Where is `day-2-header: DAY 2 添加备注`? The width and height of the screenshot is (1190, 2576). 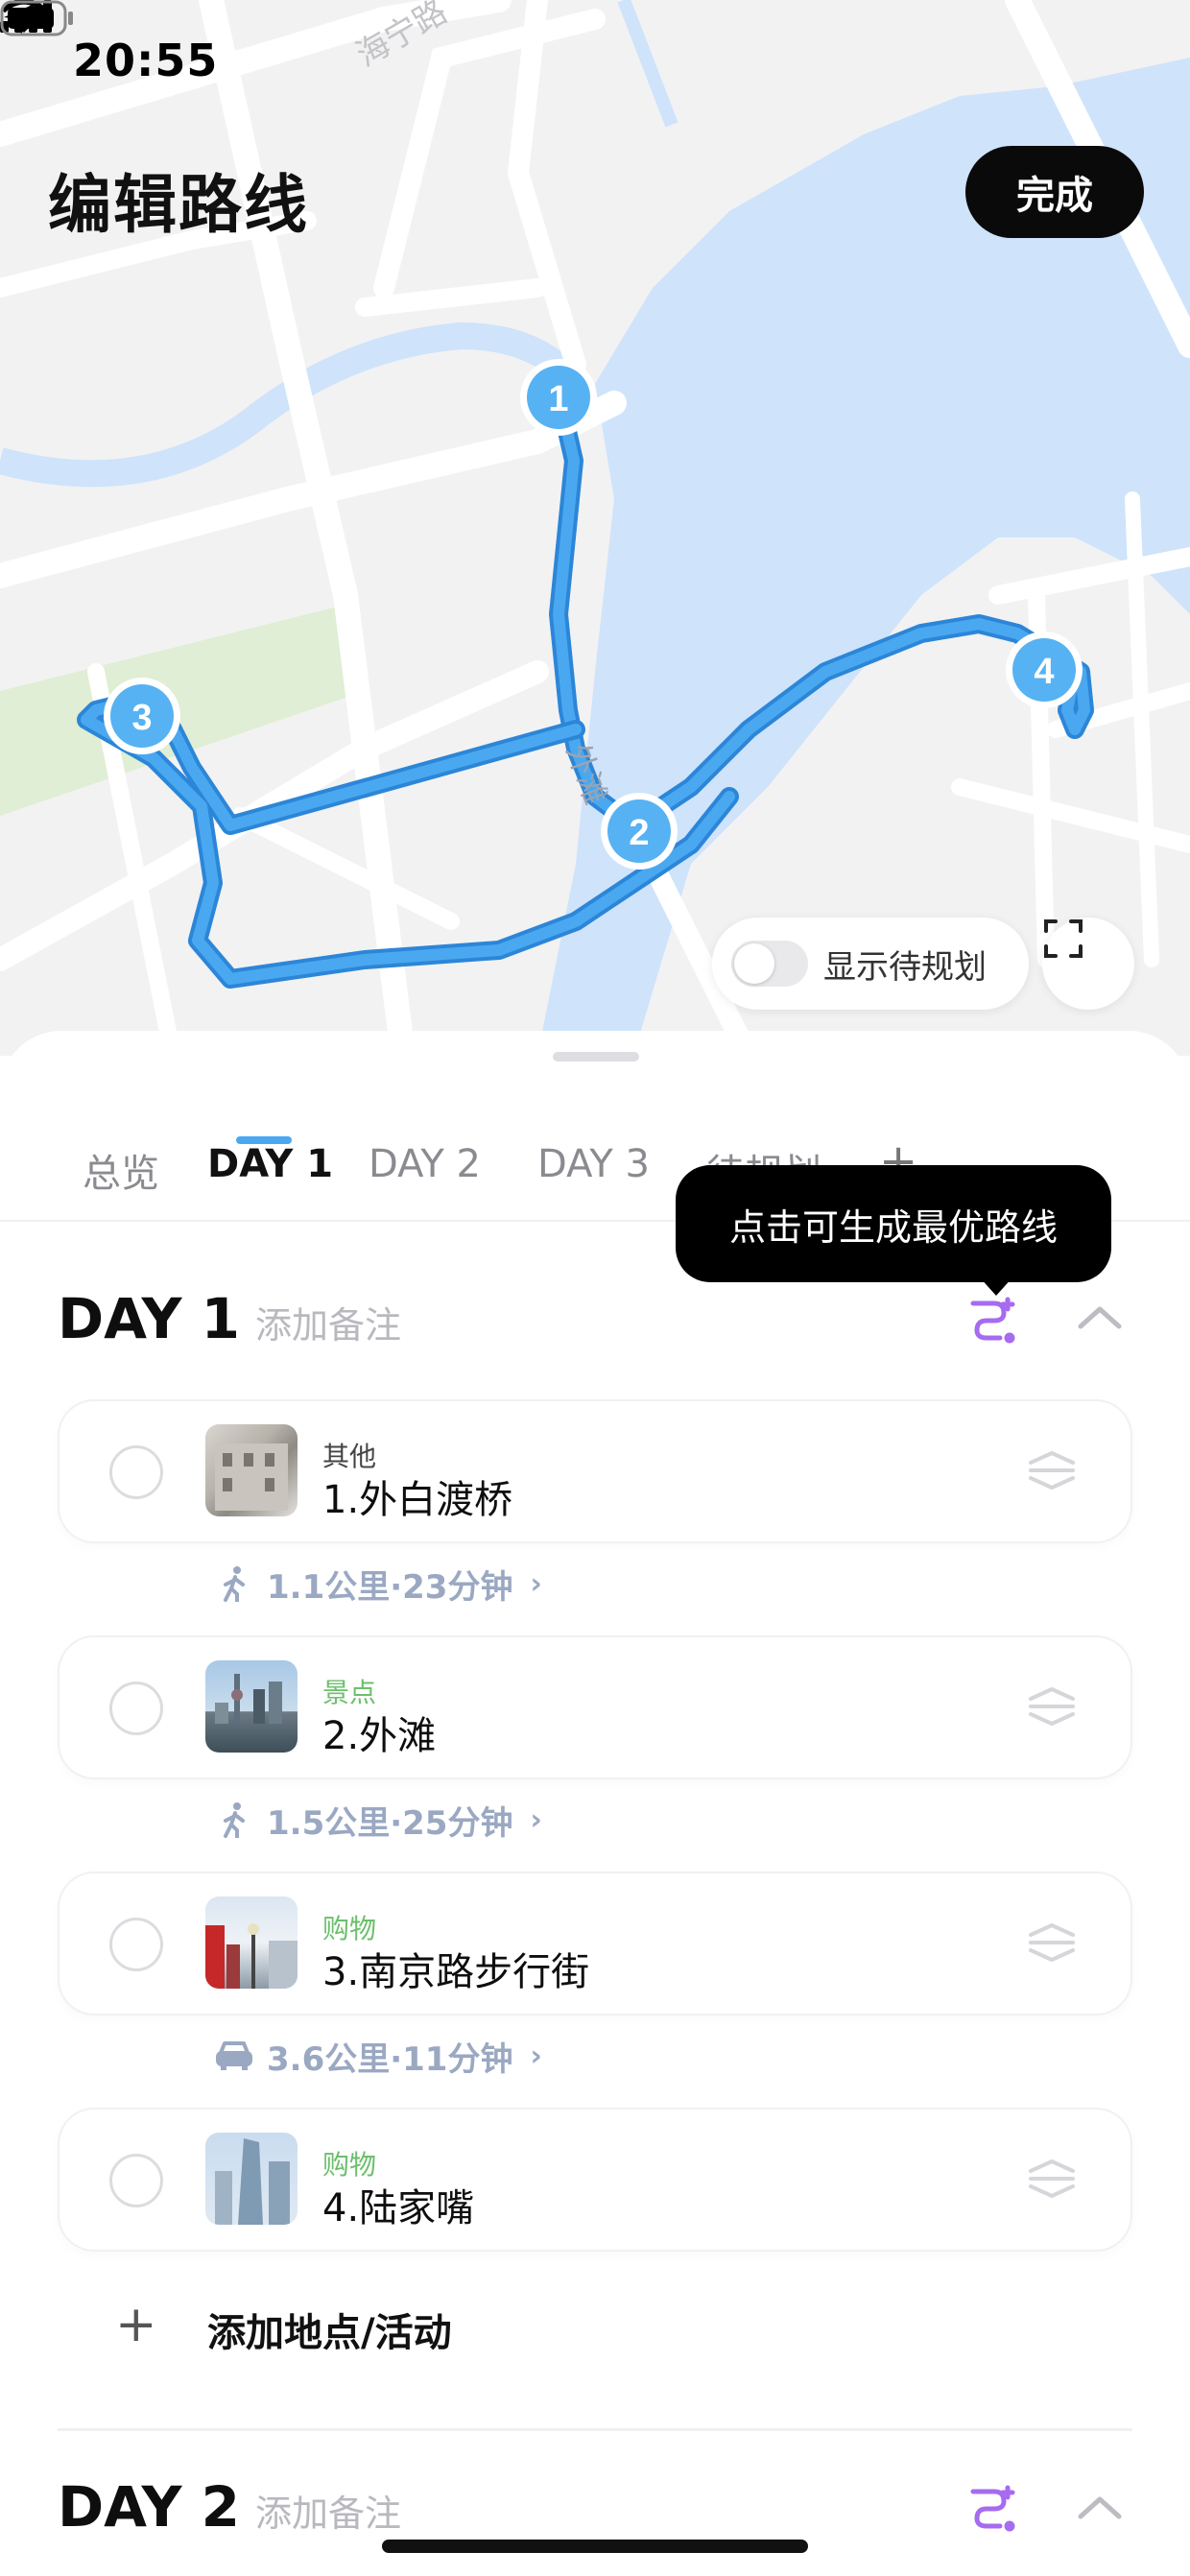 day-2-header: DAY 2 添加备注 is located at coordinates (230, 2507).